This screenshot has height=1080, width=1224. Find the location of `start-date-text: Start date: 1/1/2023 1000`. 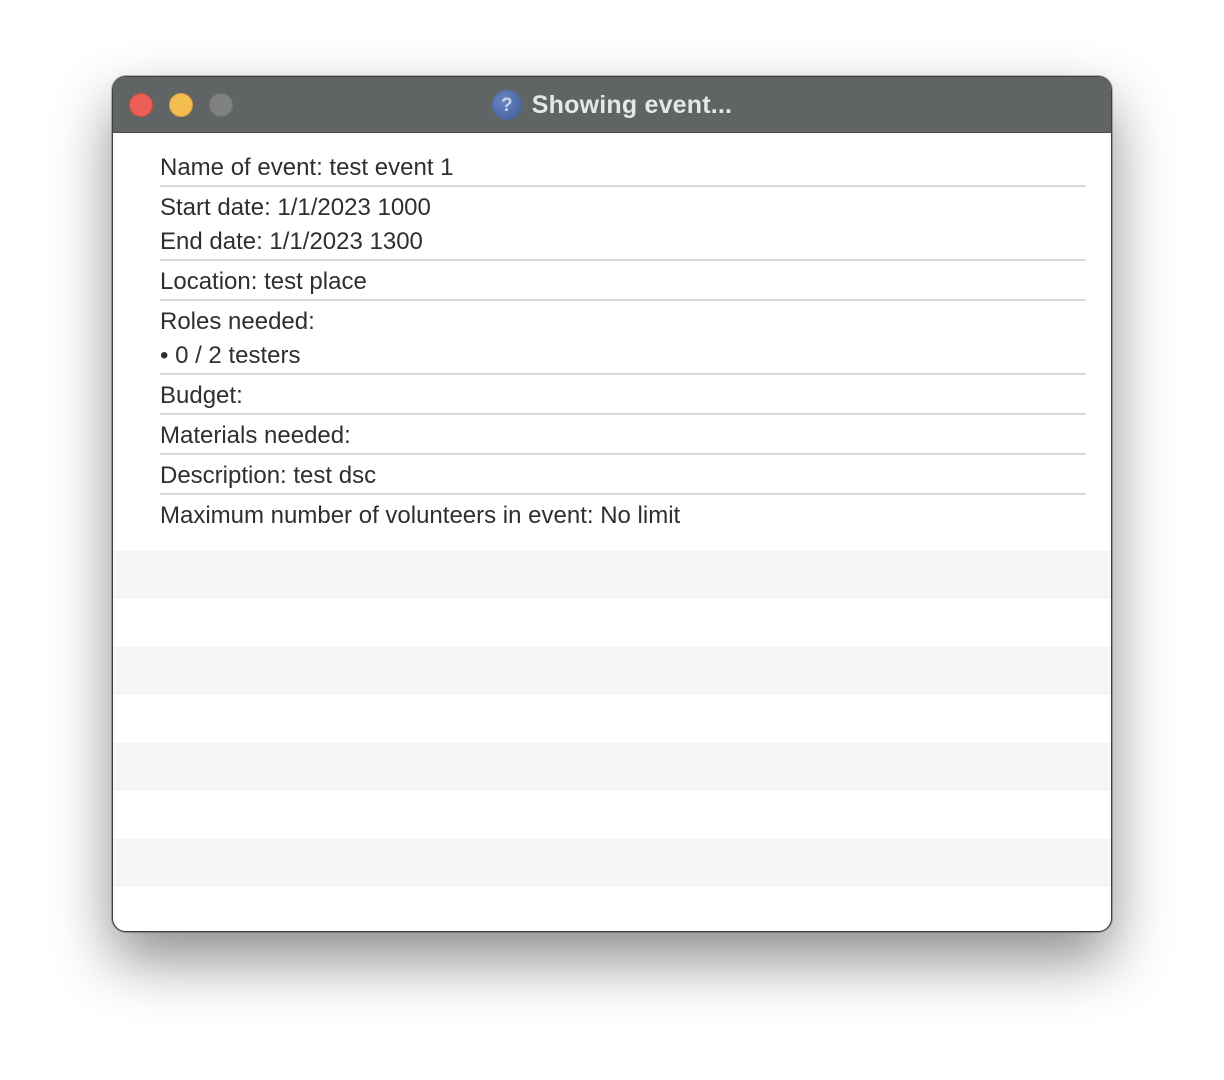

start-date-text: Start date: 1/1/2023 1000 is located at coordinates (295, 207).